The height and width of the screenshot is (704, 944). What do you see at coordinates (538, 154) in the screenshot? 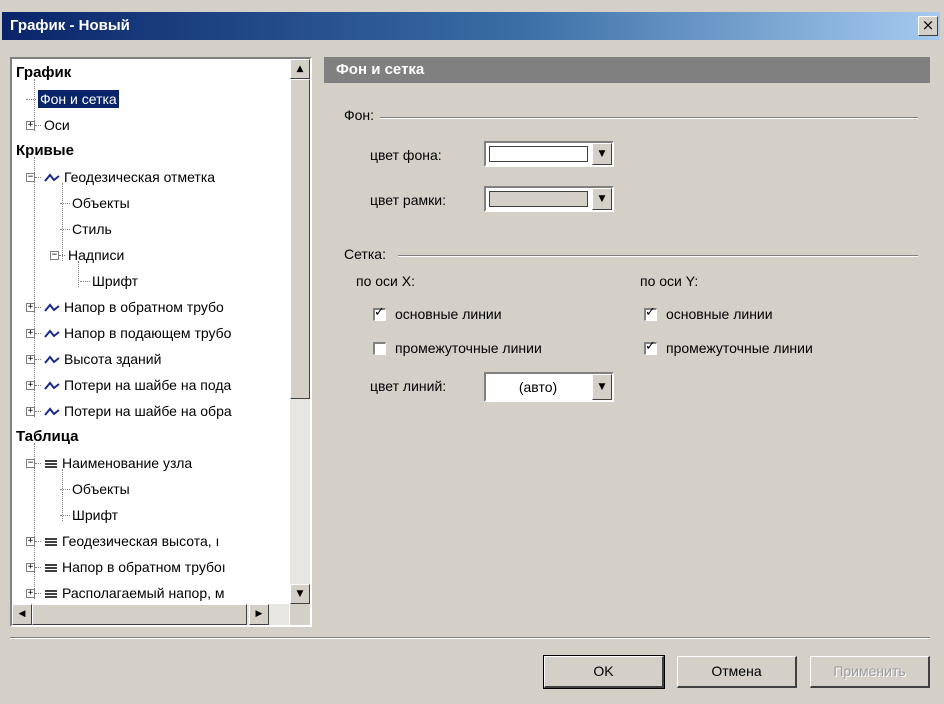
I see `bg-color-swatch` at bounding box center [538, 154].